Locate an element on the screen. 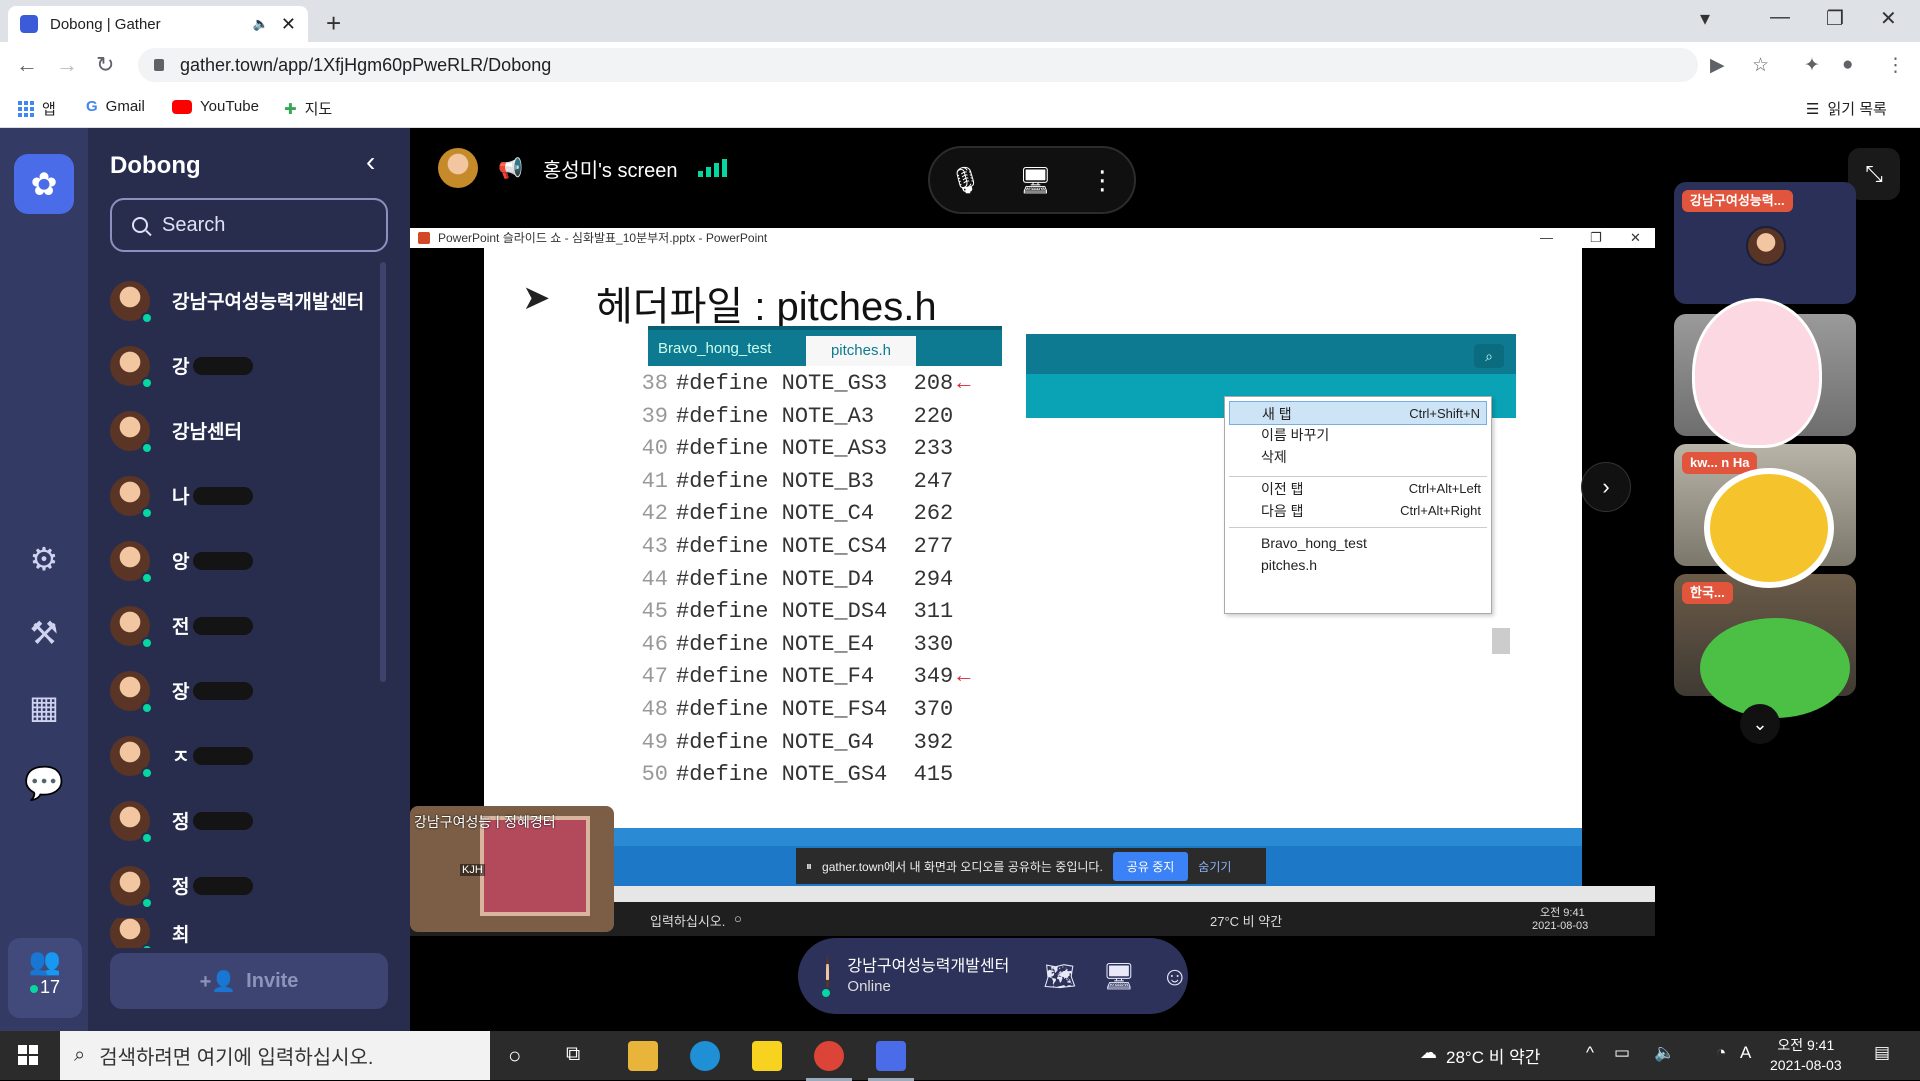 The width and height of the screenshot is (1920, 1081). tab-pitches: pitches.h is located at coordinates (861, 351).